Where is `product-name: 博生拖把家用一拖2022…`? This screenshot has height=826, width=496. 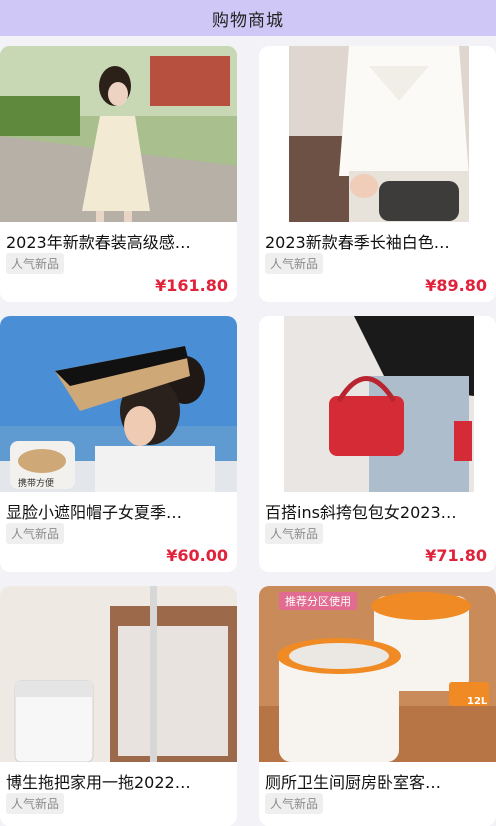 product-name: 博生拖把家用一拖2022… is located at coordinates (98, 782).